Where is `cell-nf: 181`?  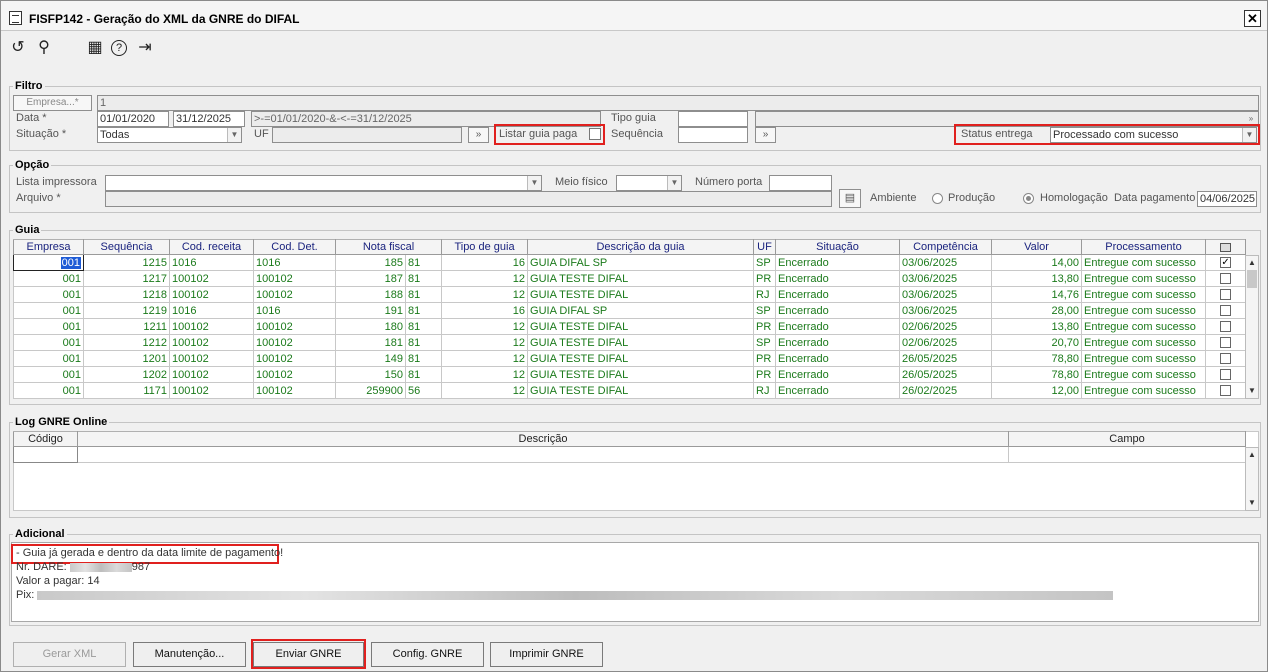 cell-nf: 181 is located at coordinates (370, 342).